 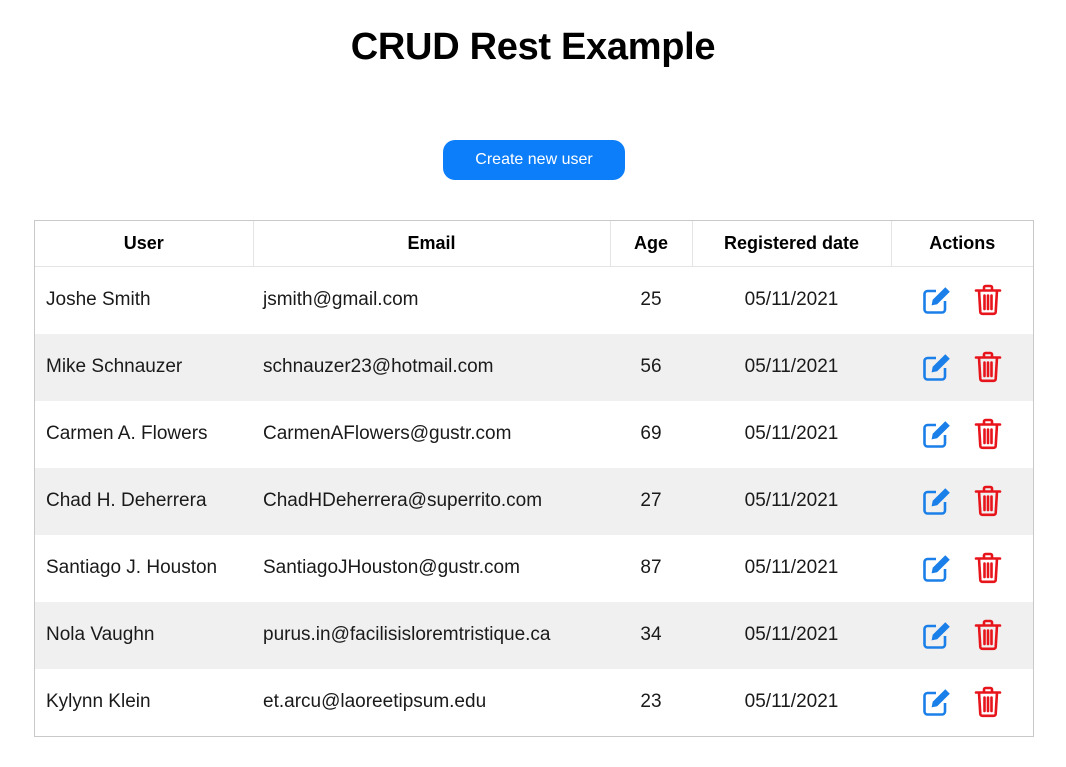 I want to click on create-user-button: Create new user, so click(x=534, y=160).